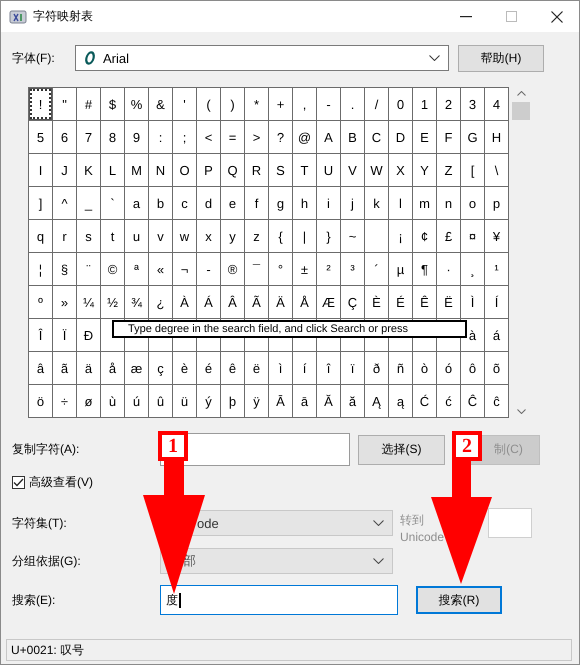 The width and height of the screenshot is (580, 665). What do you see at coordinates (423, 537) in the screenshot?
I see `goto-unicode-label: Unicode` at bounding box center [423, 537].